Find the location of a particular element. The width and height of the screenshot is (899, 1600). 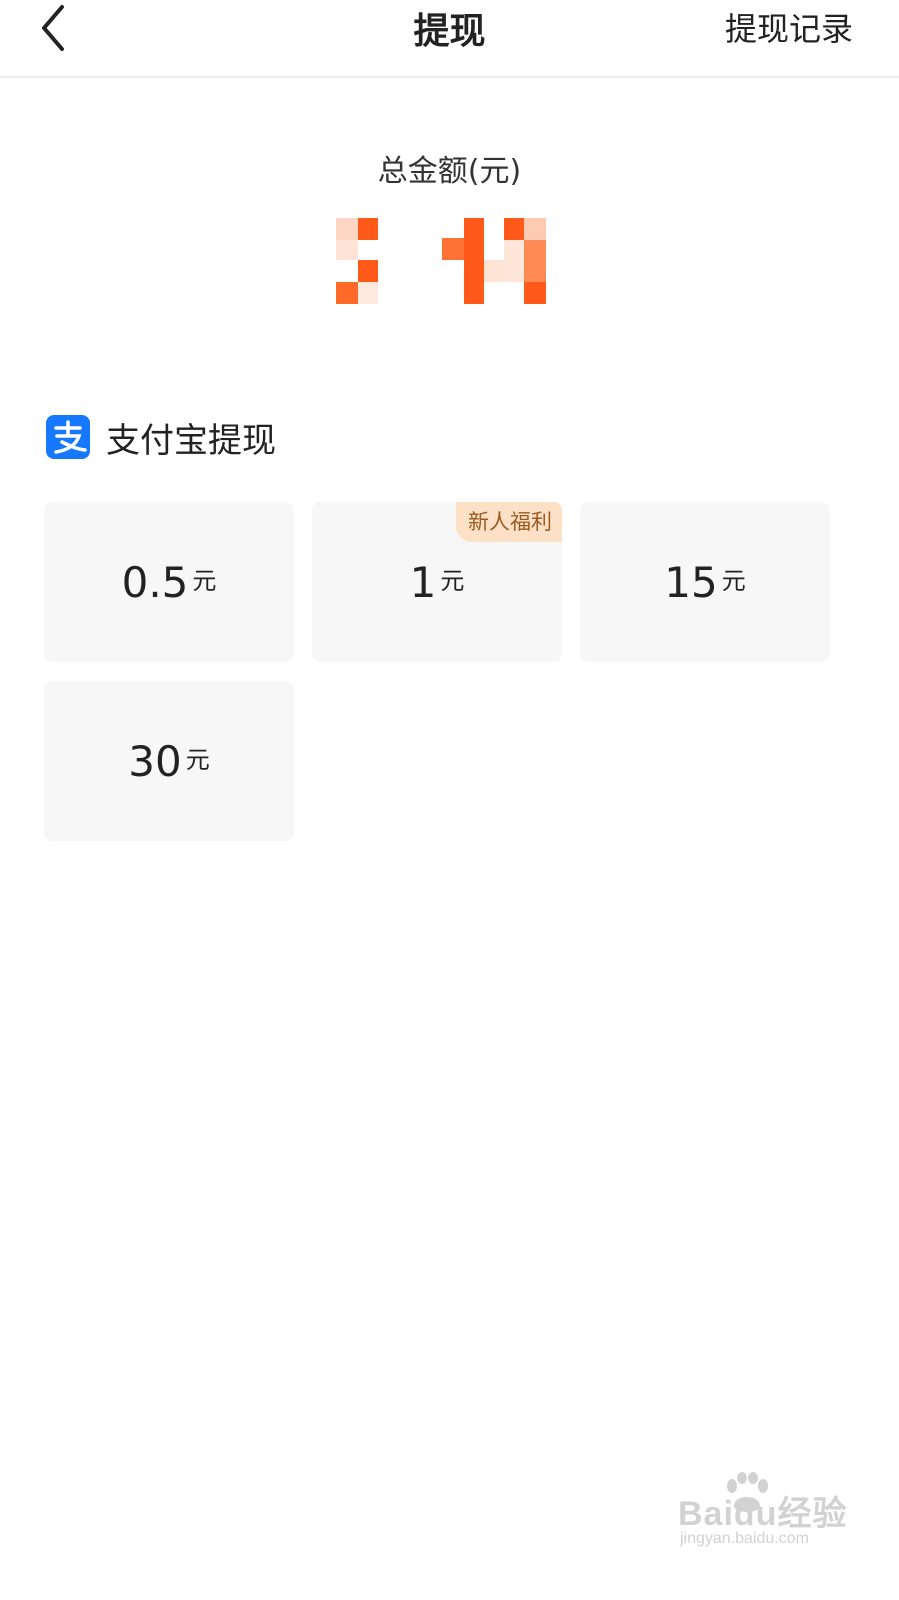

chevron-left-icon is located at coordinates (53, 28).